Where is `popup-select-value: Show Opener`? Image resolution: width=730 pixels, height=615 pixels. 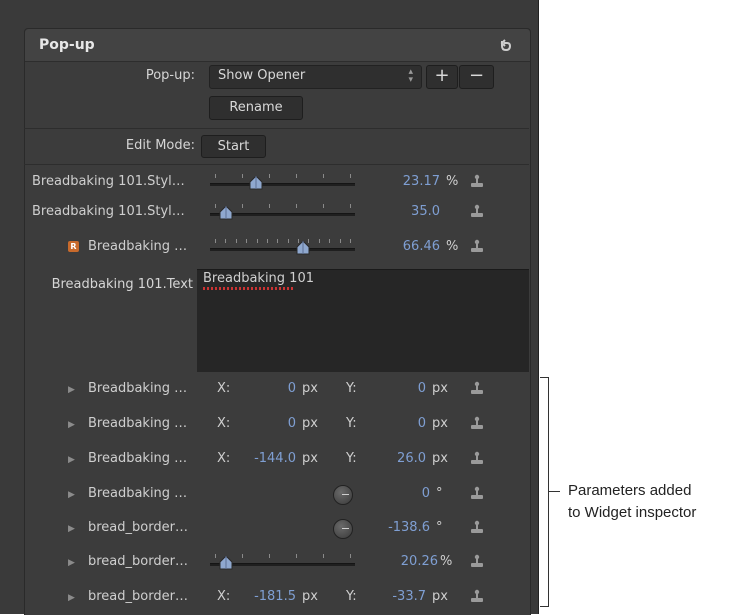
popup-select-value: Show Opener is located at coordinates (262, 75).